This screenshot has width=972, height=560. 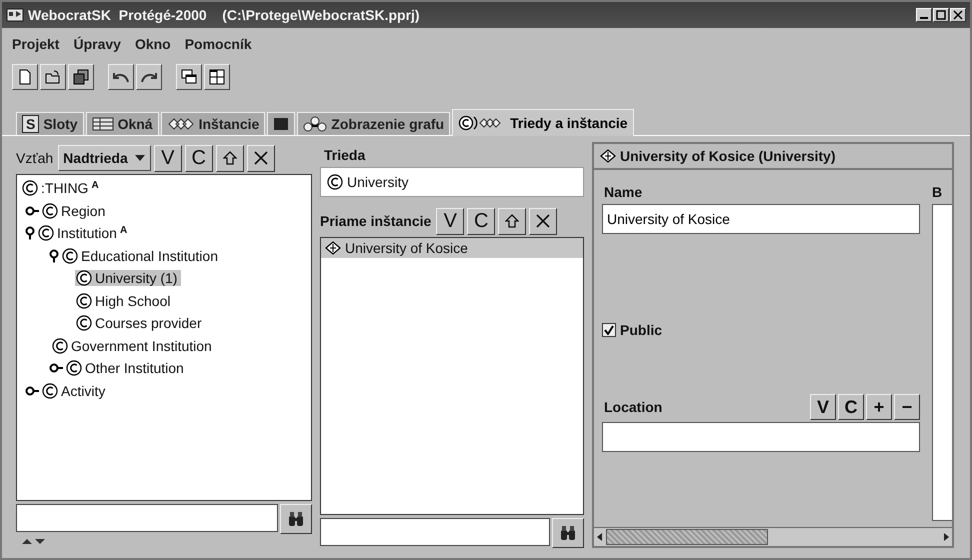 What do you see at coordinates (50, 123) in the screenshot?
I see `tab: S Sloty` at bounding box center [50, 123].